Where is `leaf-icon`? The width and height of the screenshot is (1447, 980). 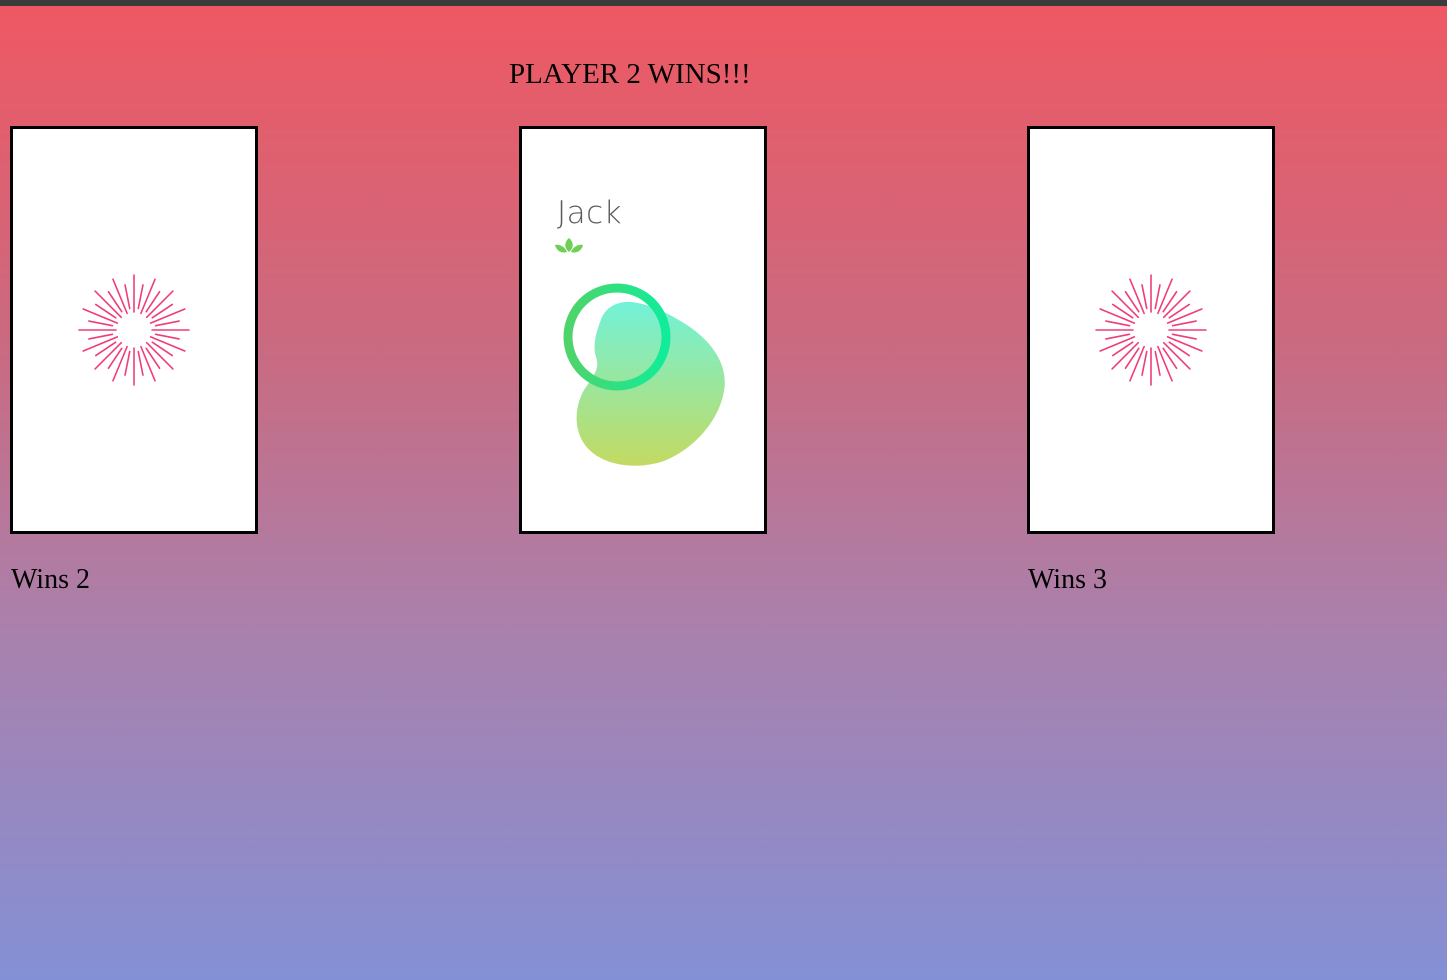
leaf-icon is located at coordinates (569, 245).